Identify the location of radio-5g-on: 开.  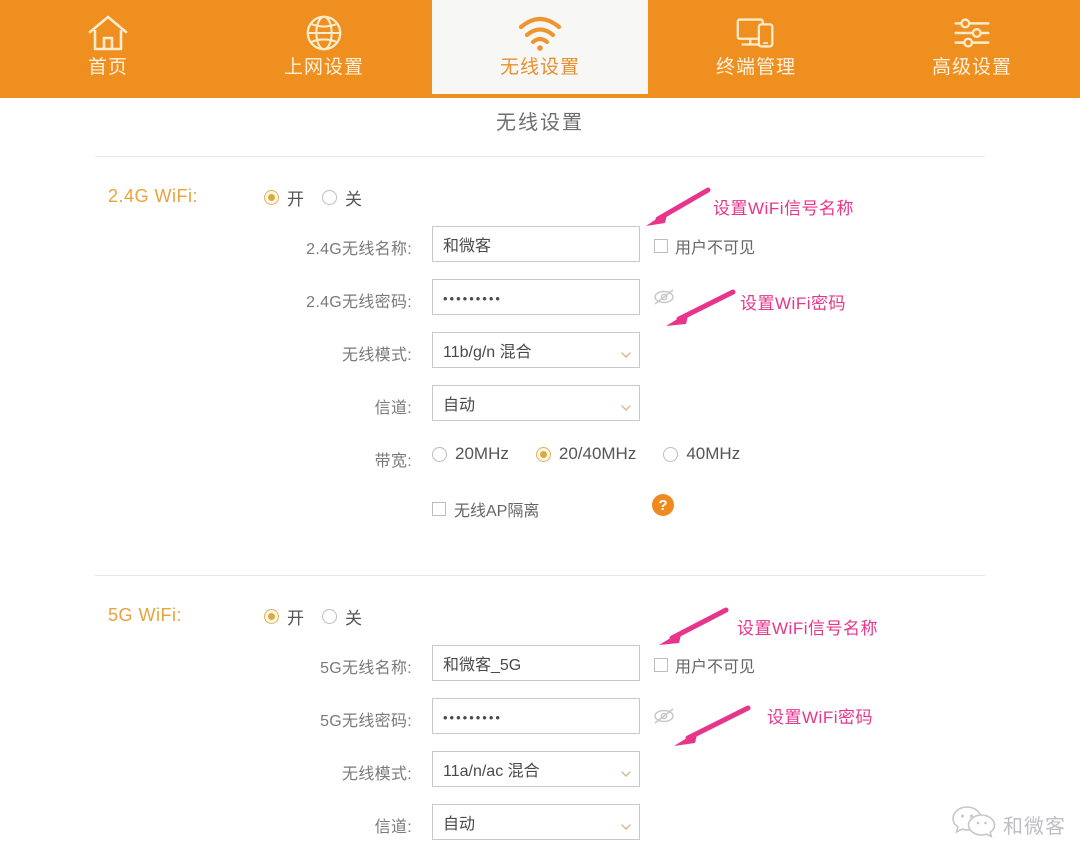
(284, 616).